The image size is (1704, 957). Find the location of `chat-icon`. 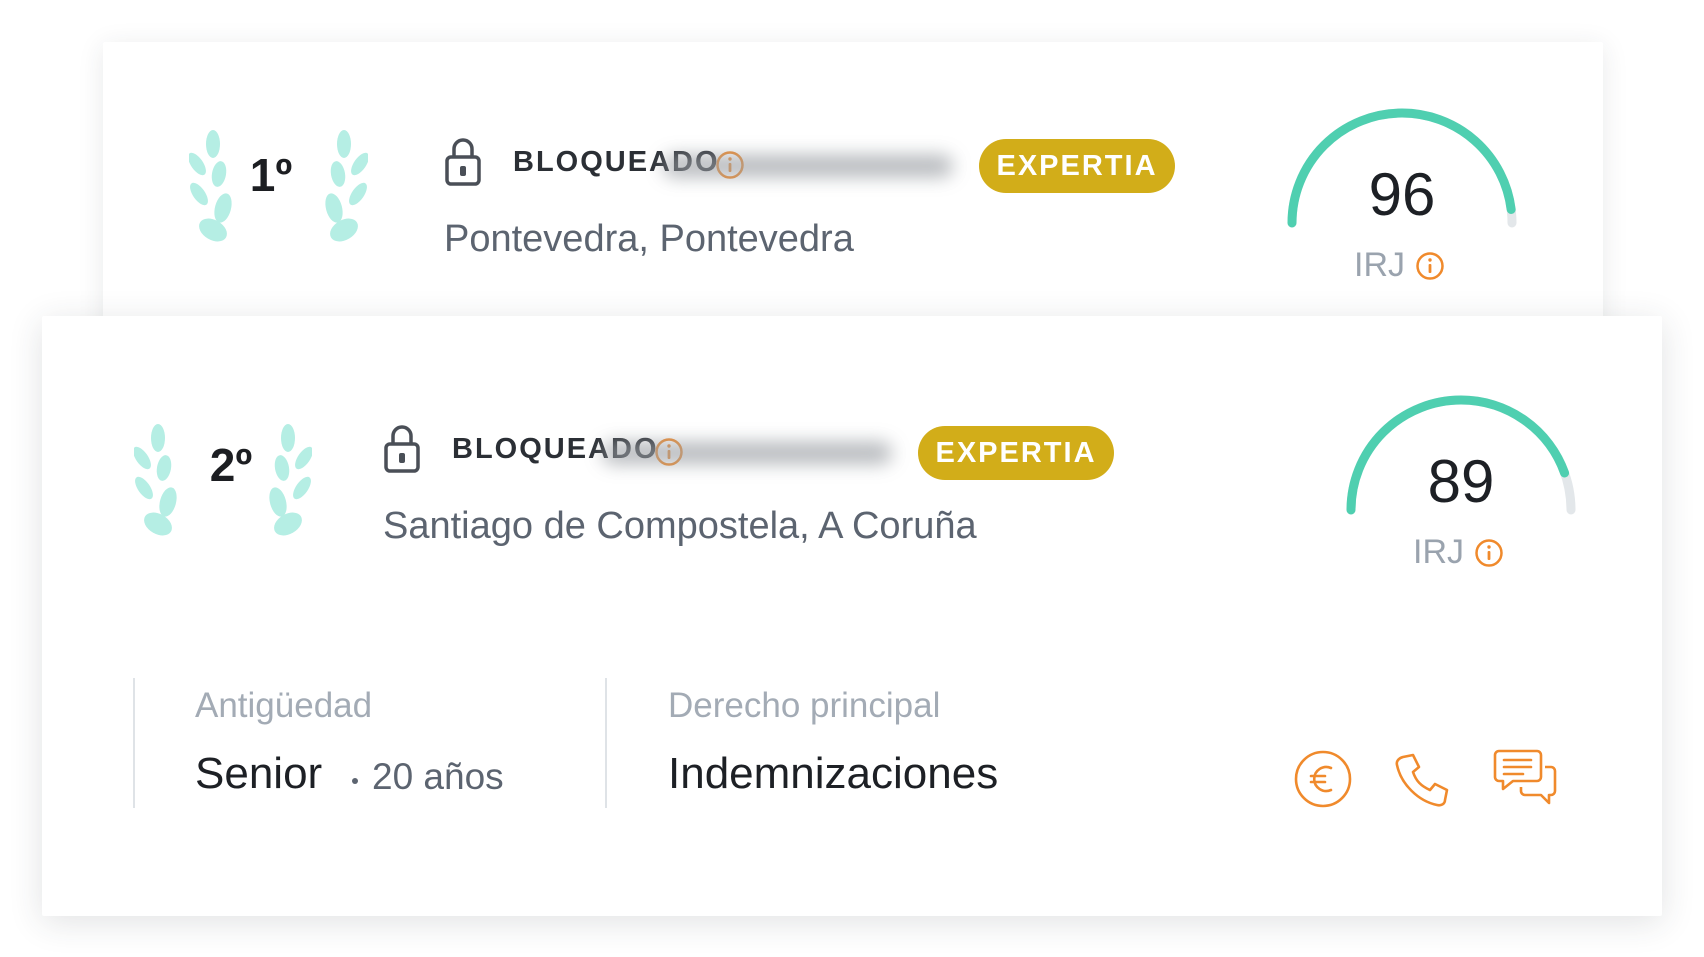

chat-icon is located at coordinates (1526, 778).